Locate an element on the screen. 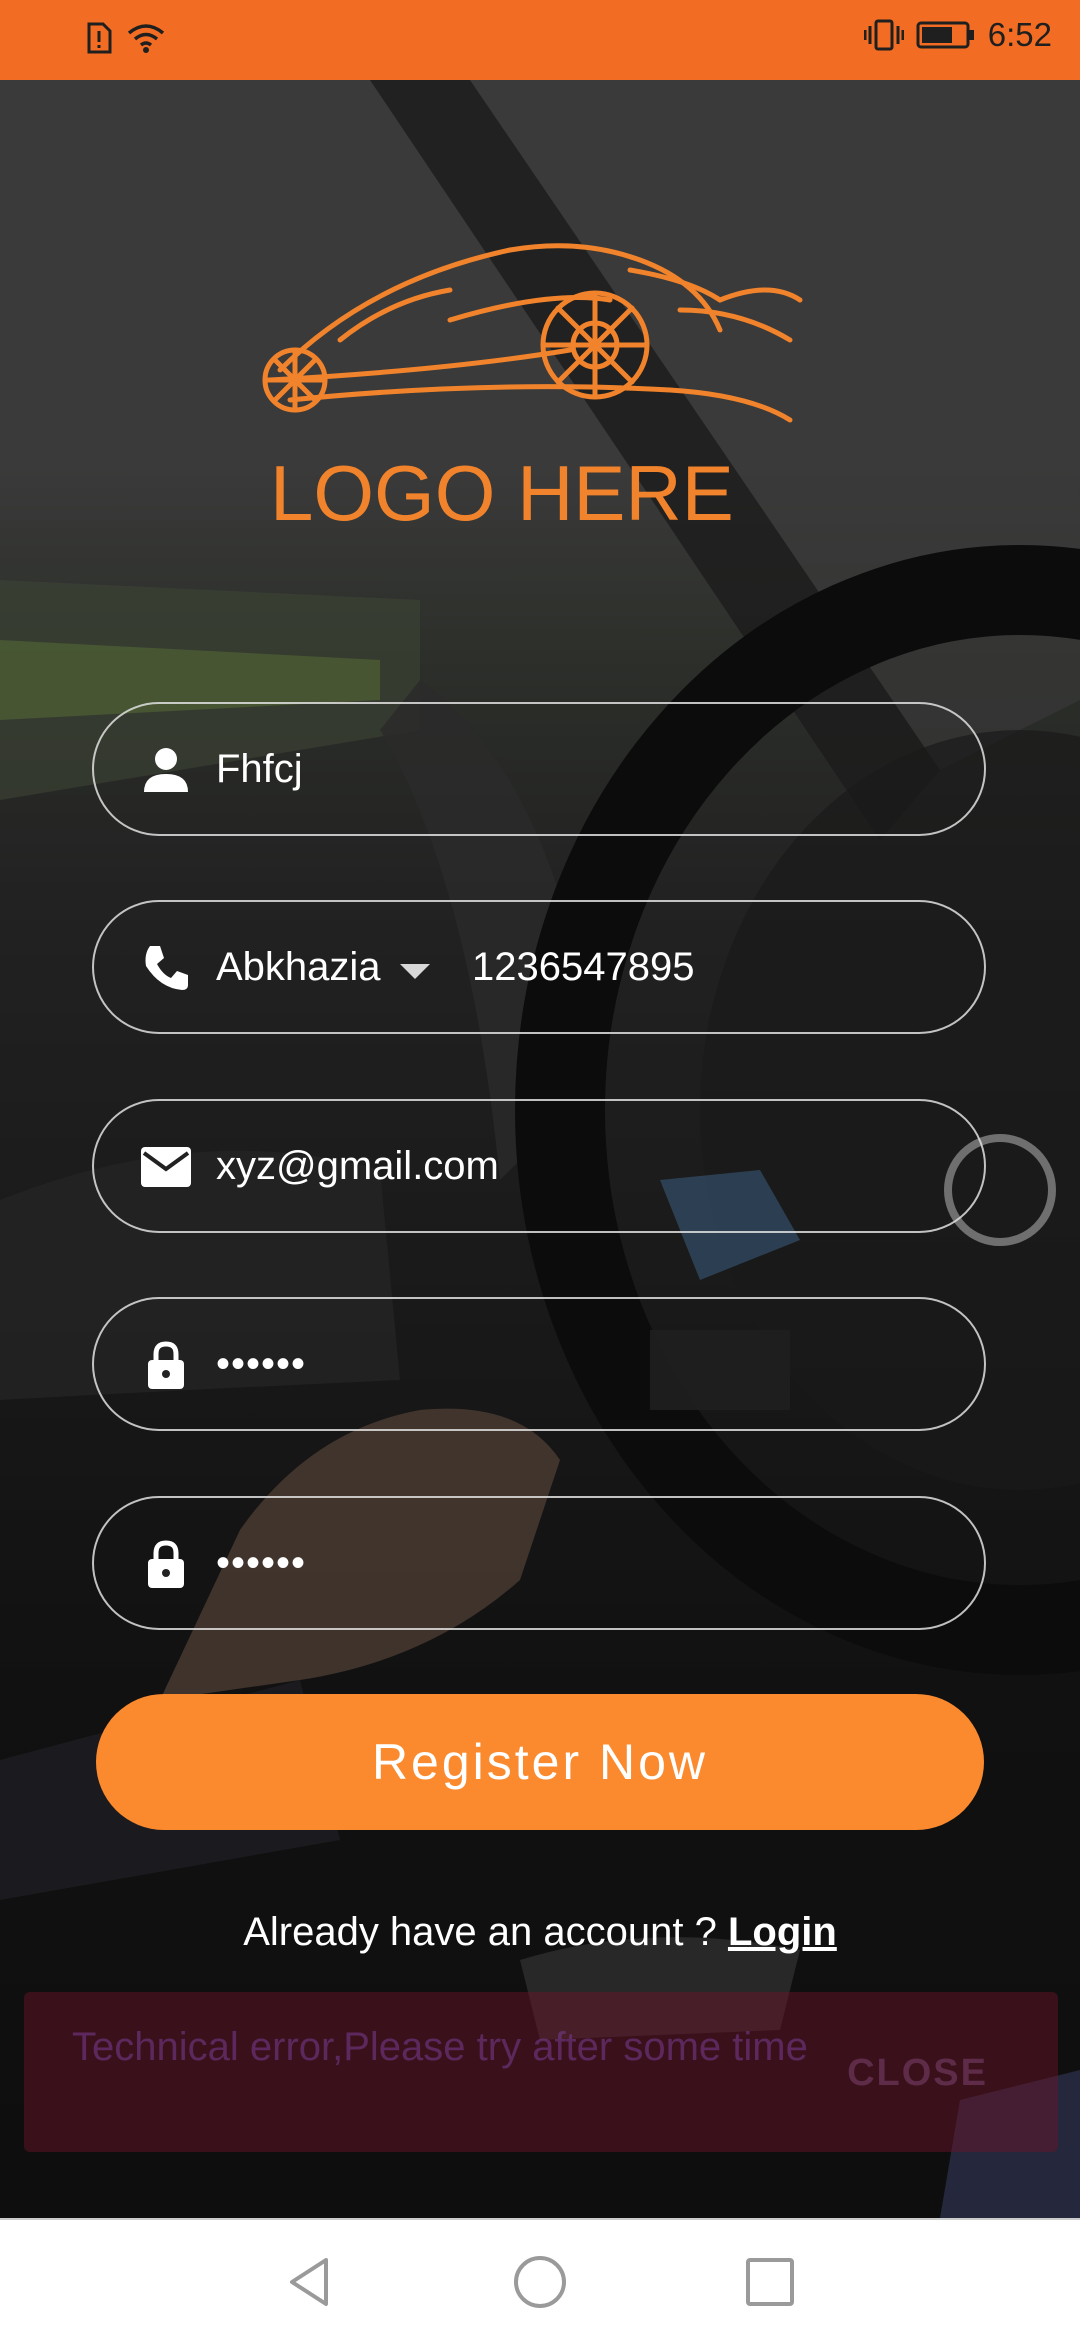 This screenshot has width=1080, height=2342. password-input: •••••• is located at coordinates (261, 1364).